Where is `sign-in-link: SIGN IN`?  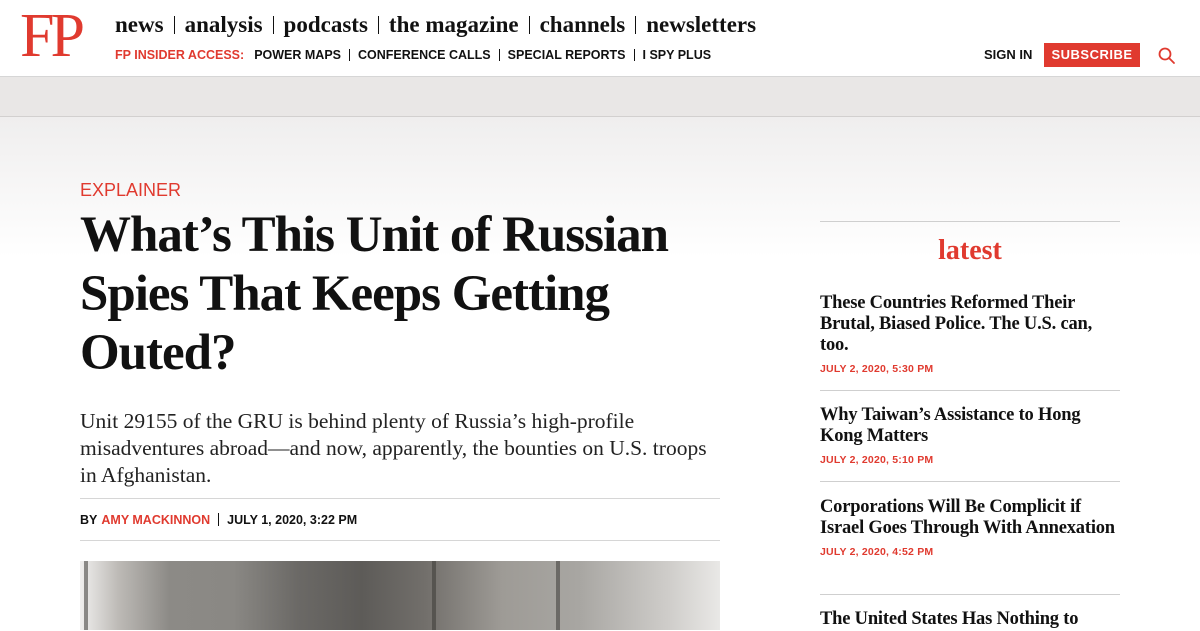
sign-in-link: SIGN IN is located at coordinates (1008, 54).